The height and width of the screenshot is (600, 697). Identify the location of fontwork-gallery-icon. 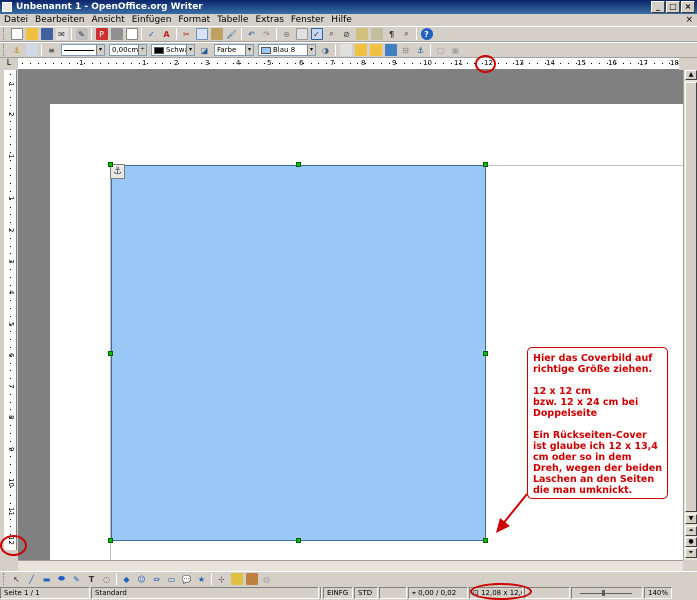
(236, 579).